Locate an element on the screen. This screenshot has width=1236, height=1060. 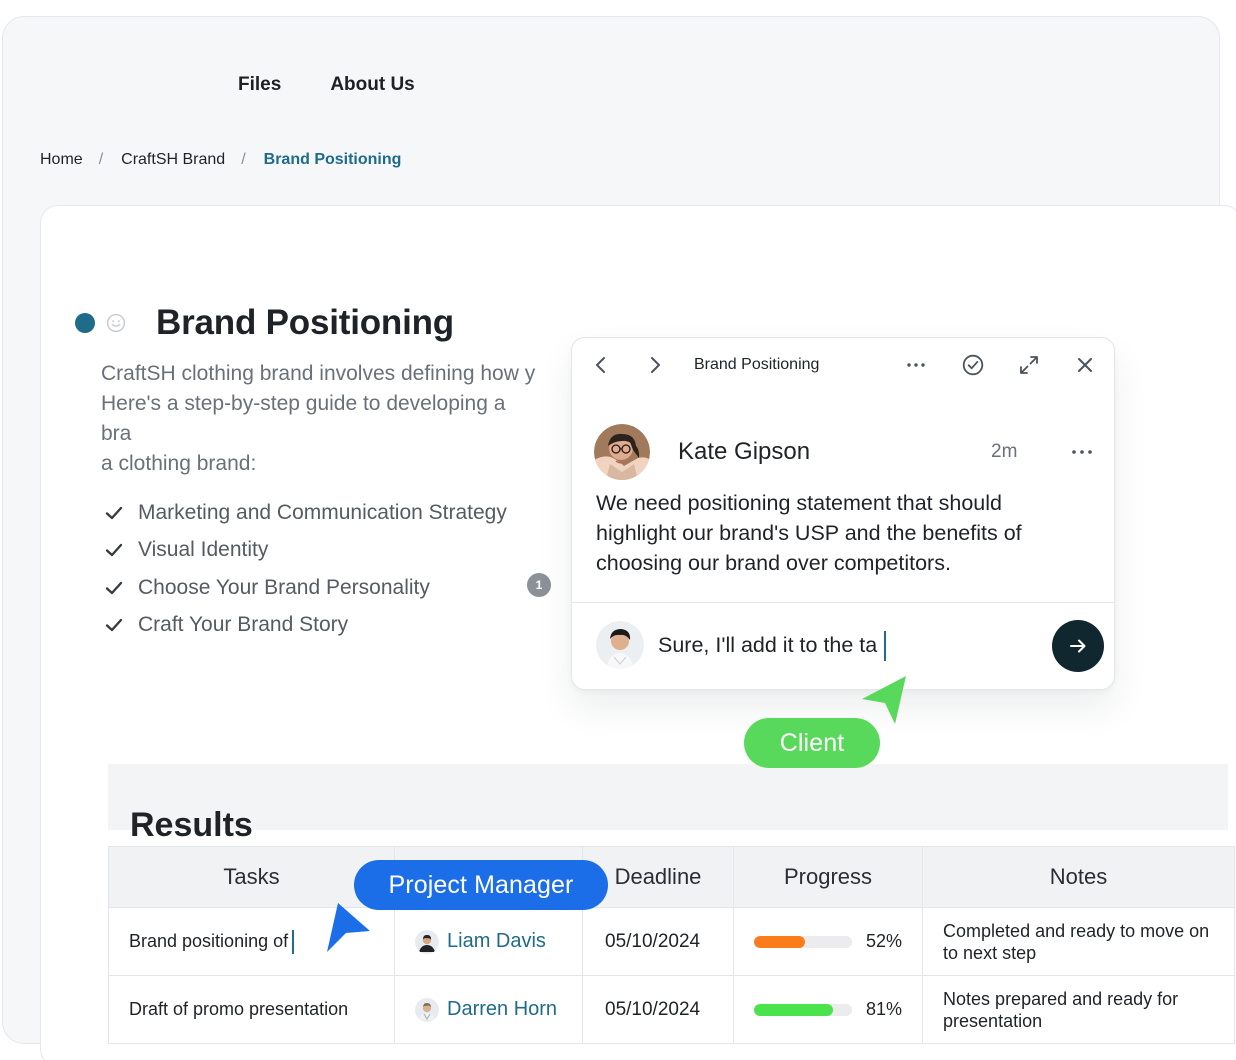
task-cell: Brand positioning of is located at coordinates (251, 941).